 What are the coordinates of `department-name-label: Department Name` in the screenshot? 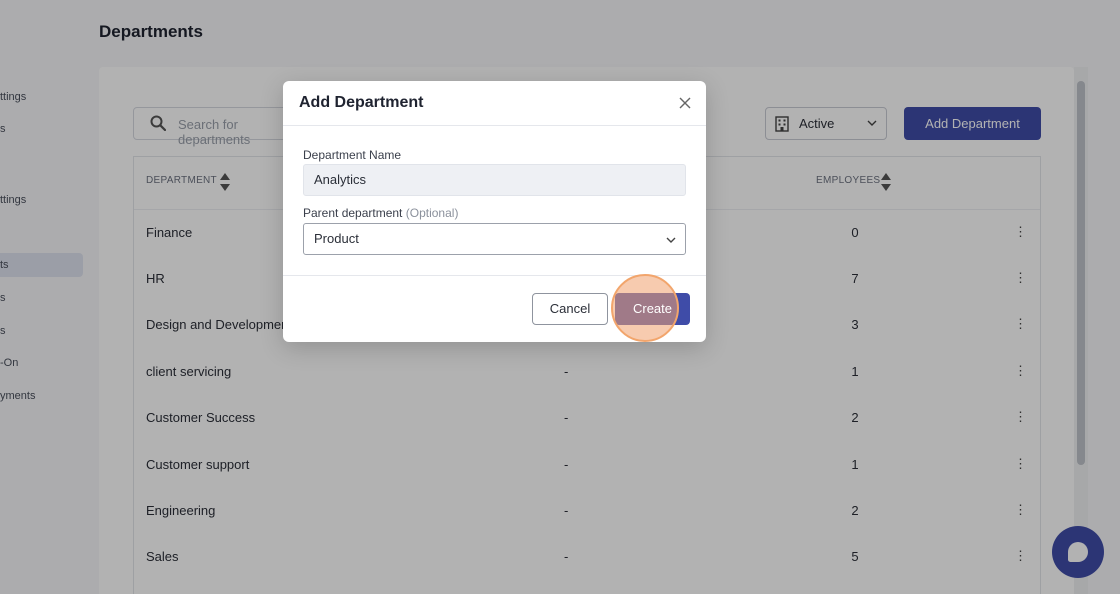 It's located at (352, 155).